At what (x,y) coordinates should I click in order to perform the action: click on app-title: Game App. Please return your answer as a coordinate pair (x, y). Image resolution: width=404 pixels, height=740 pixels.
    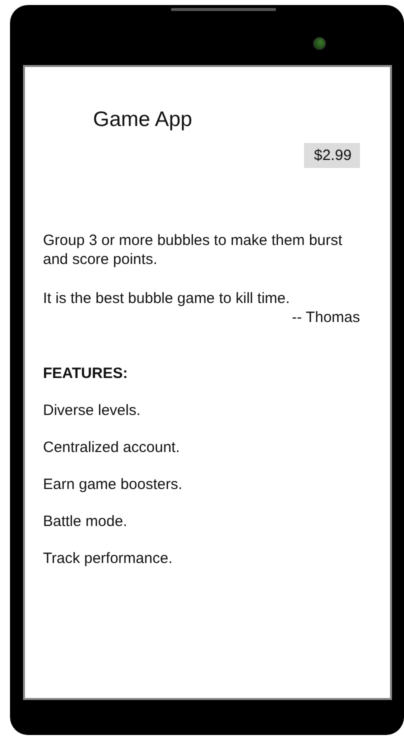
    Looking at the image, I should click on (143, 120).